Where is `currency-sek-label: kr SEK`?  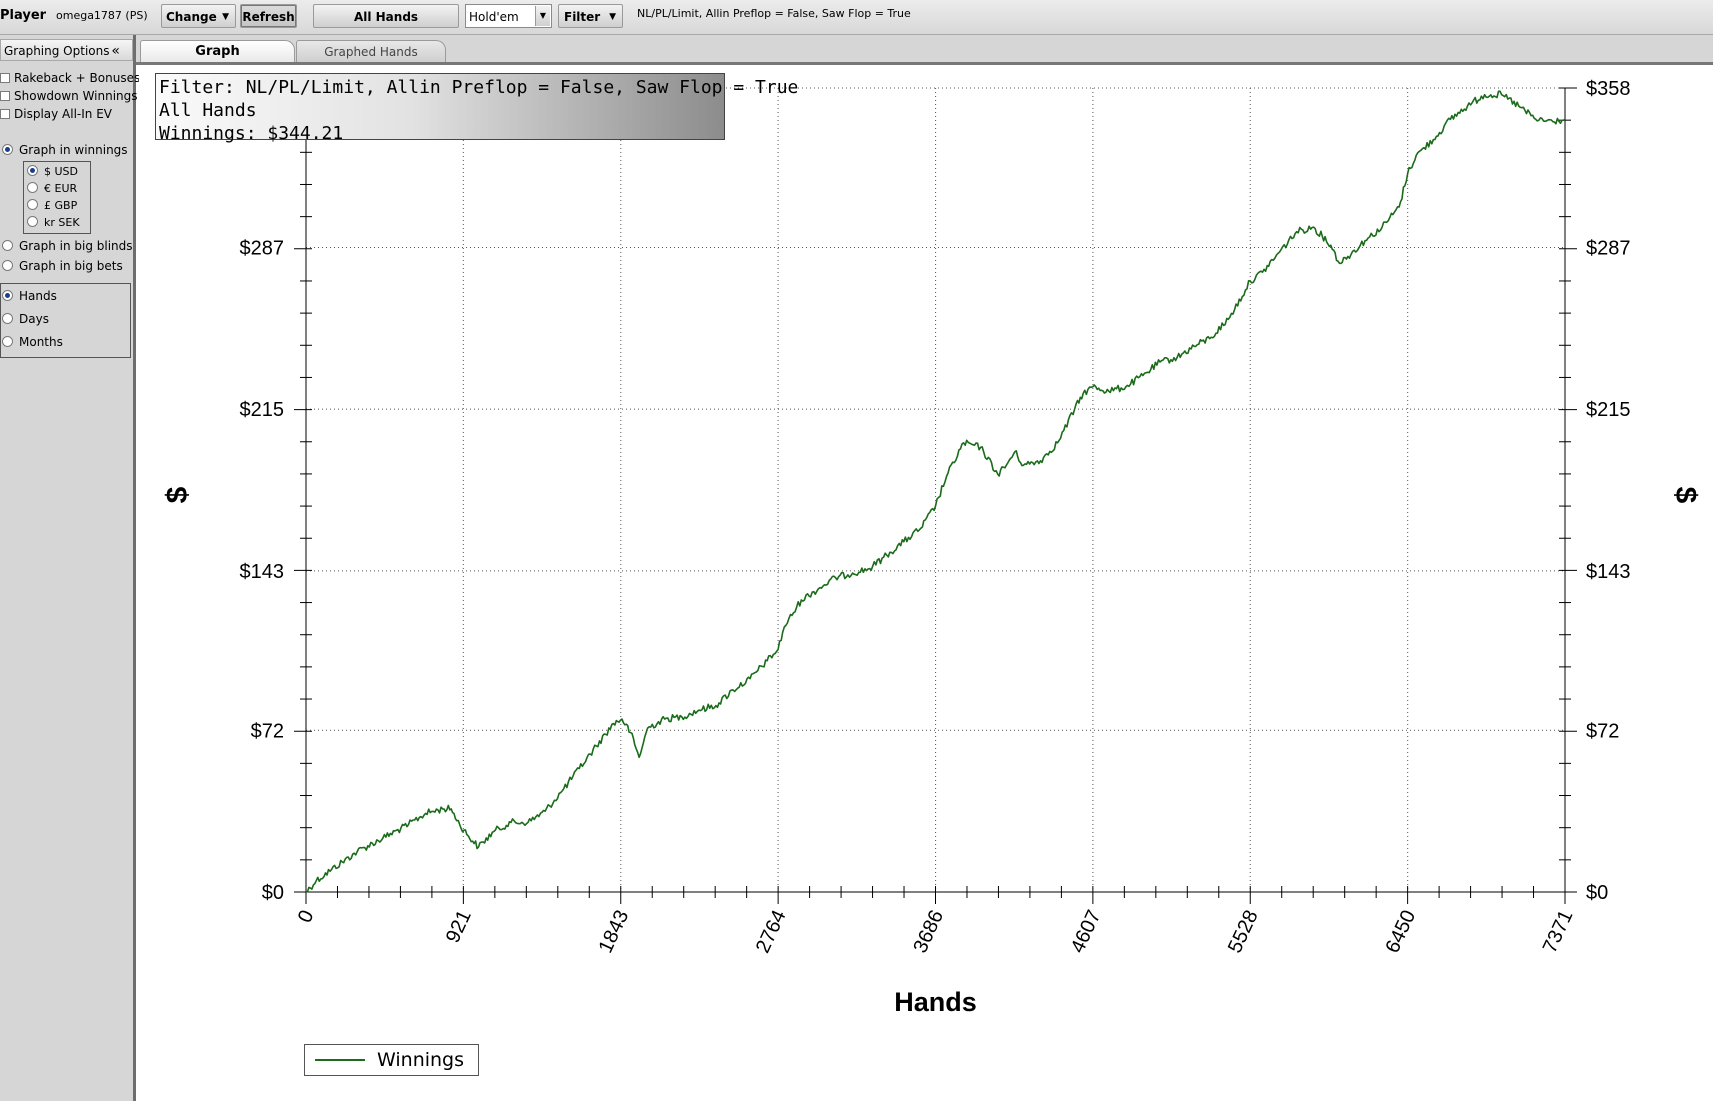
currency-sek-label: kr SEK is located at coordinates (62, 222).